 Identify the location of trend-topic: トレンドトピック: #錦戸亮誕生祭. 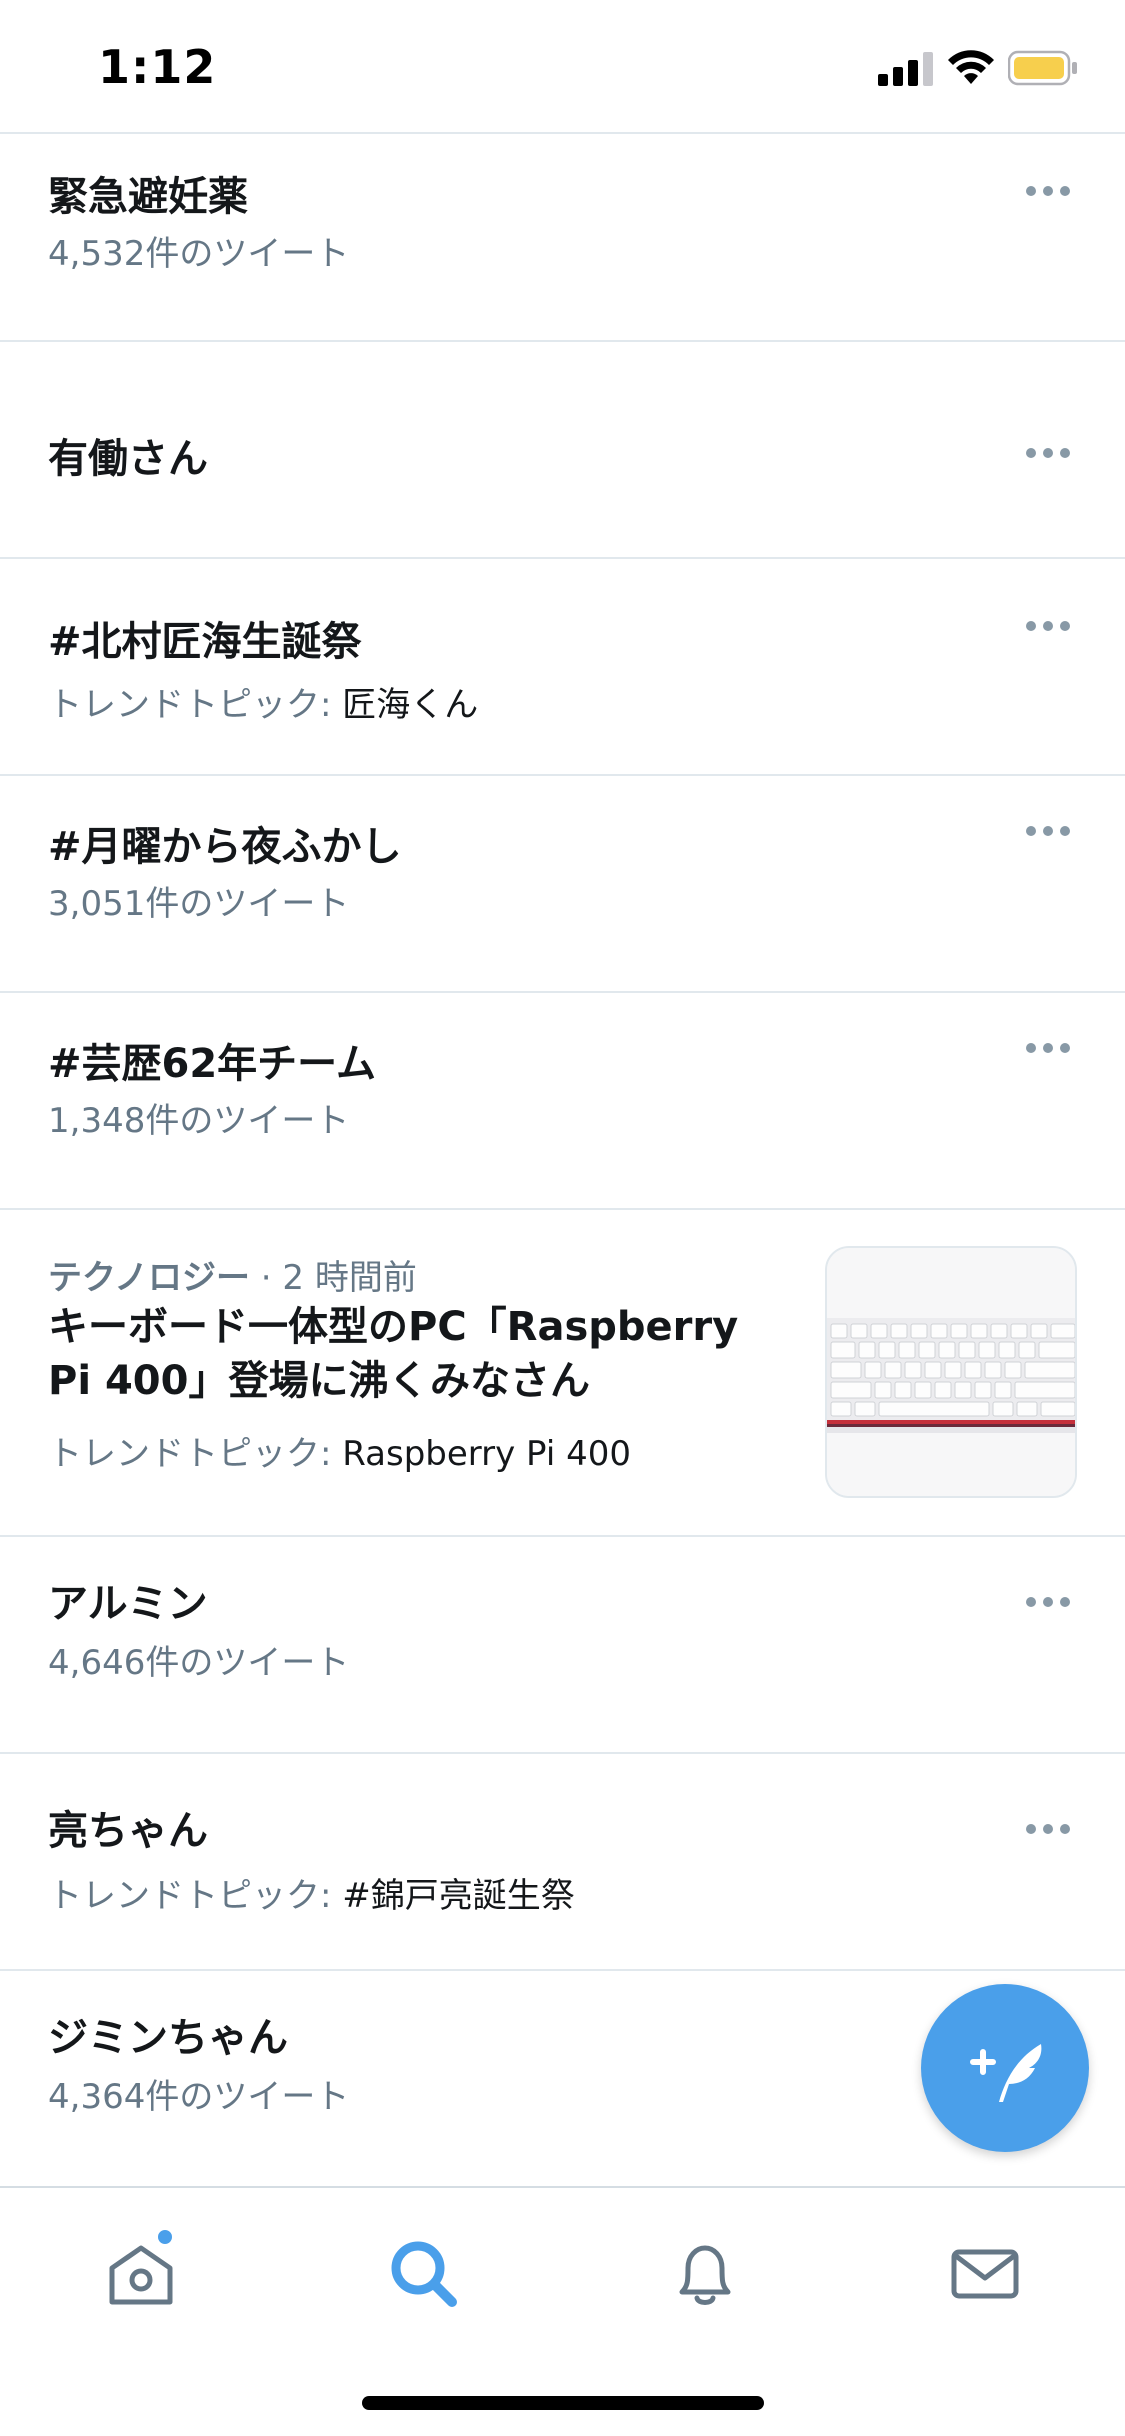
(311, 1892).